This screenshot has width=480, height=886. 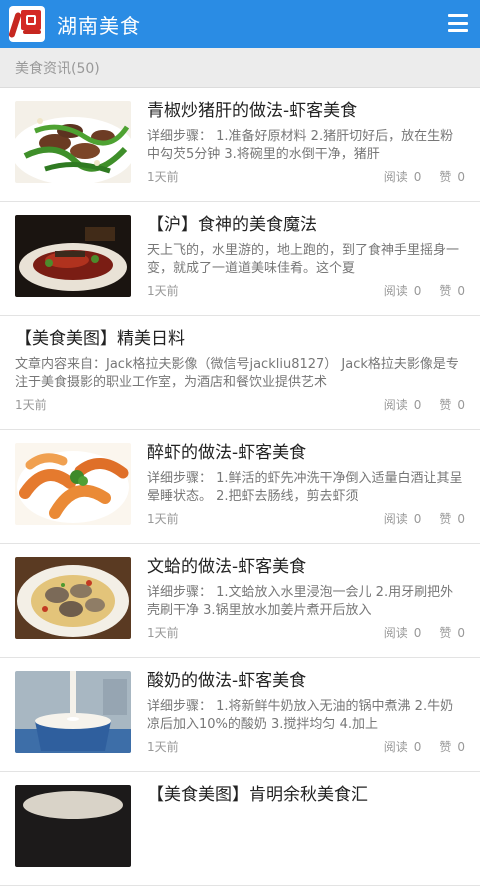 I want to click on section-header: 美食资讯(50), so click(x=240, y=68).